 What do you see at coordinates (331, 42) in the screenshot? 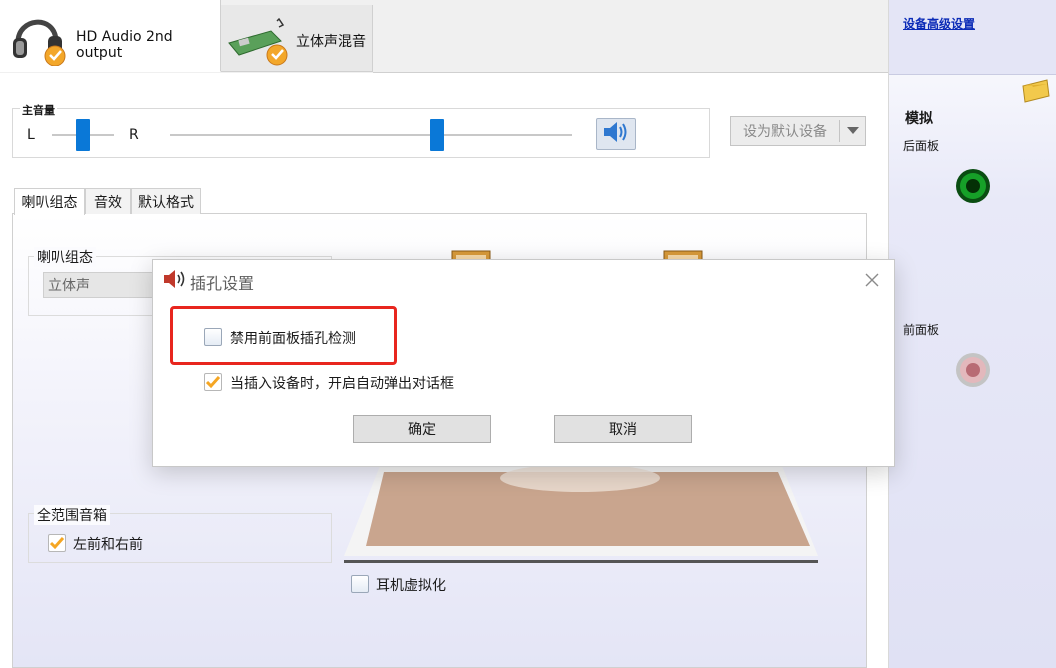
I see `device-tab-label: 立体声混音` at bounding box center [331, 42].